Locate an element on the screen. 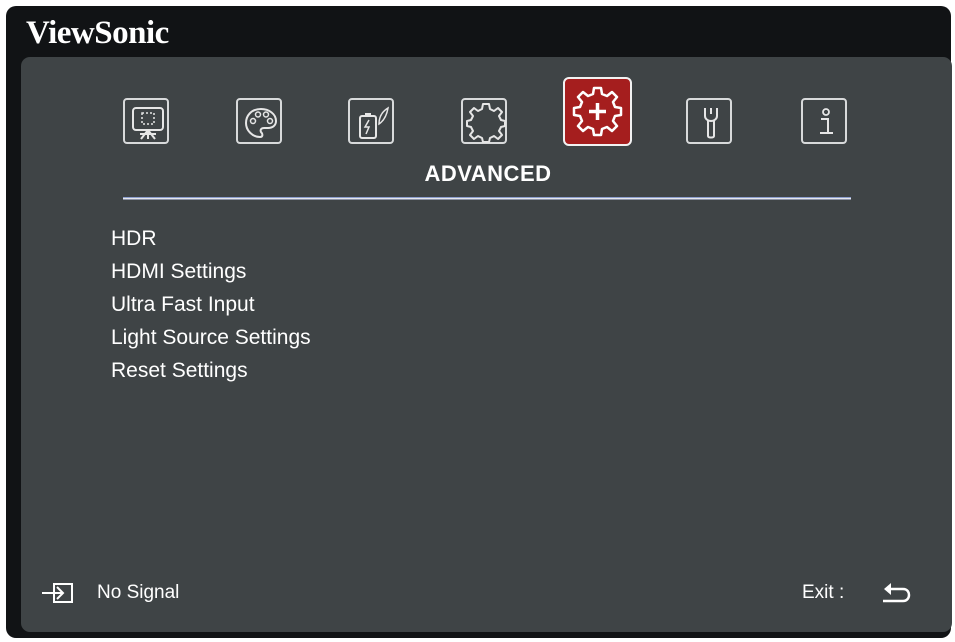 The width and height of the screenshot is (955, 642). menu-item-reset-settings: Reset Settings is located at coordinates (211, 373).